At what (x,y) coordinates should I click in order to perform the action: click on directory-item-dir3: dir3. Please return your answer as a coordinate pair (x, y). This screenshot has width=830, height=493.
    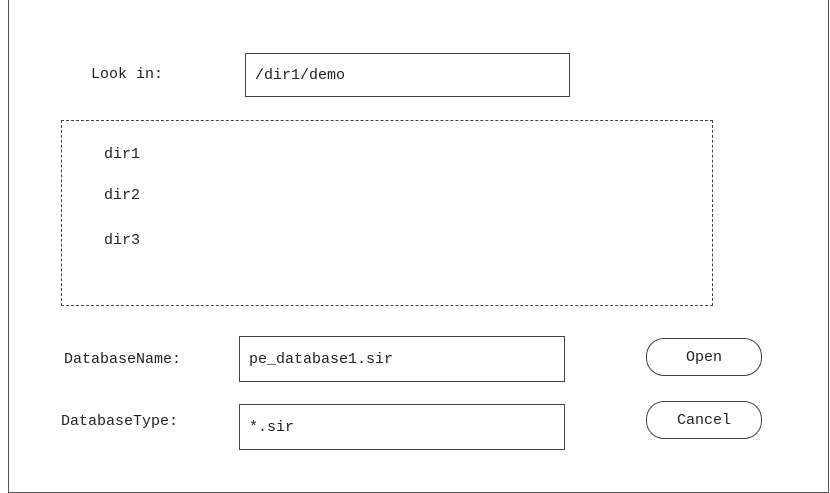
    Looking at the image, I should click on (122, 240).